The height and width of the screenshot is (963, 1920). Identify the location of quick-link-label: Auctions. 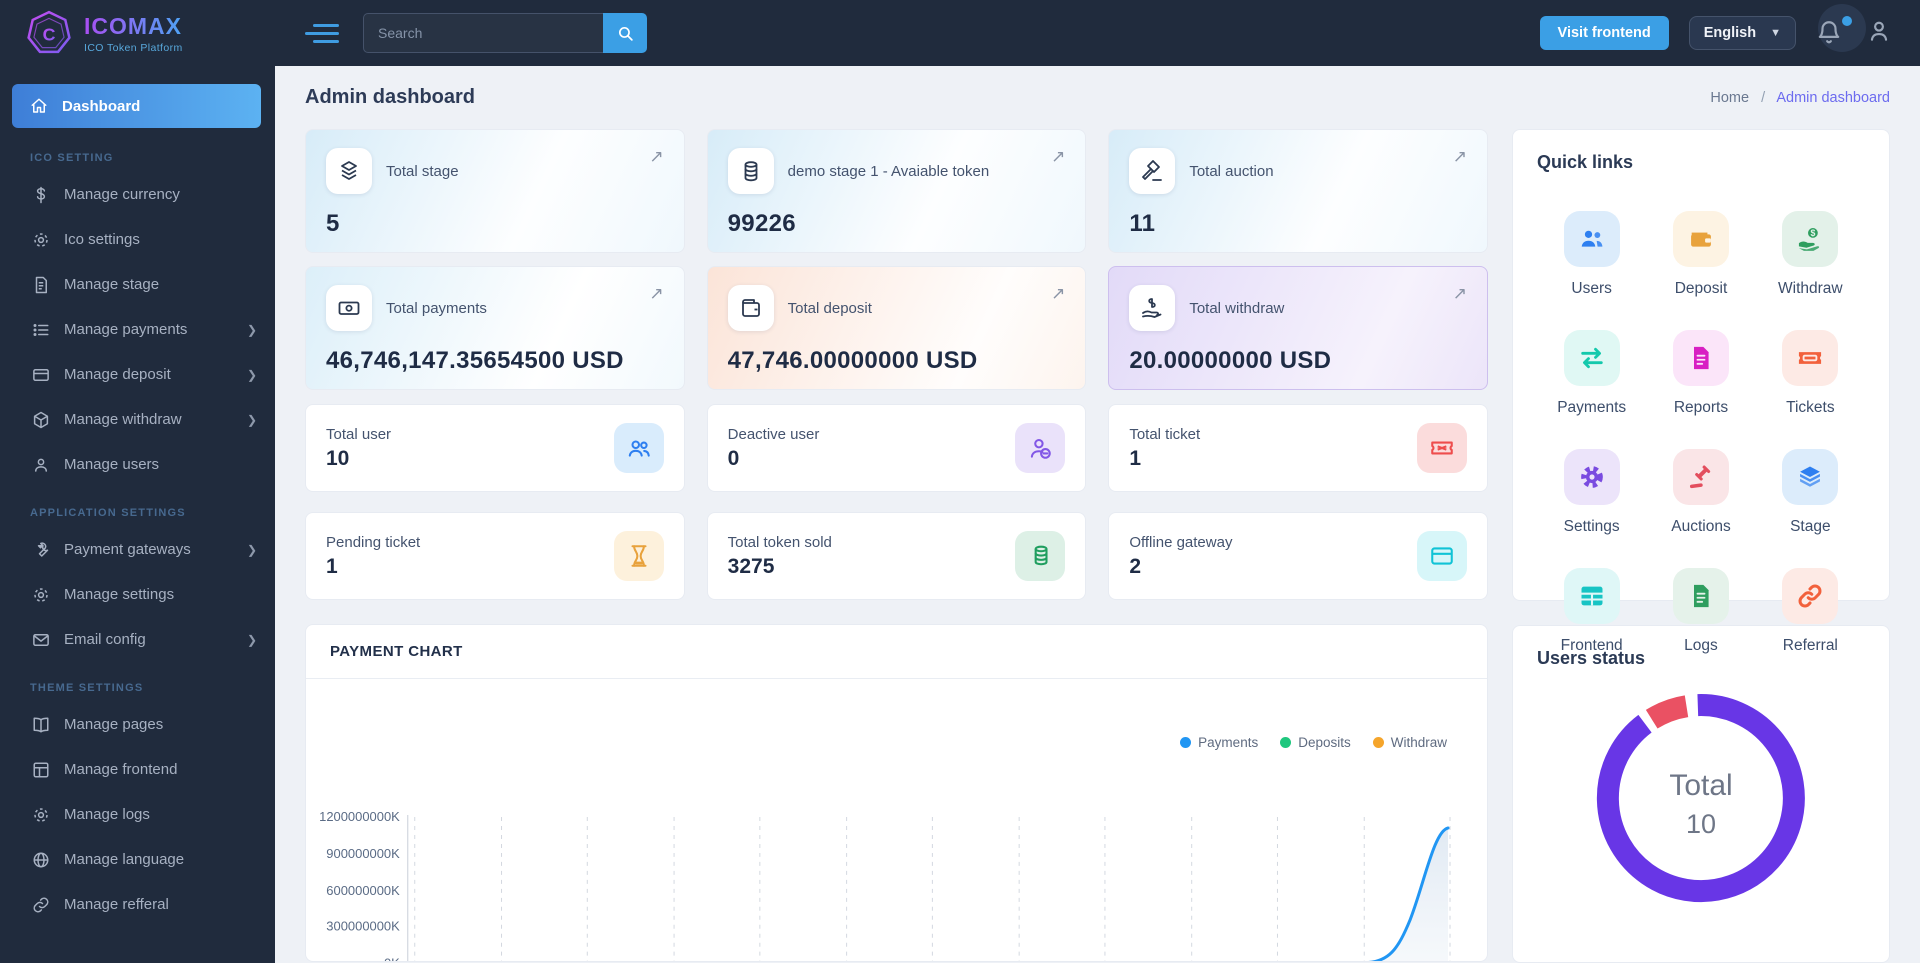
(1701, 526).